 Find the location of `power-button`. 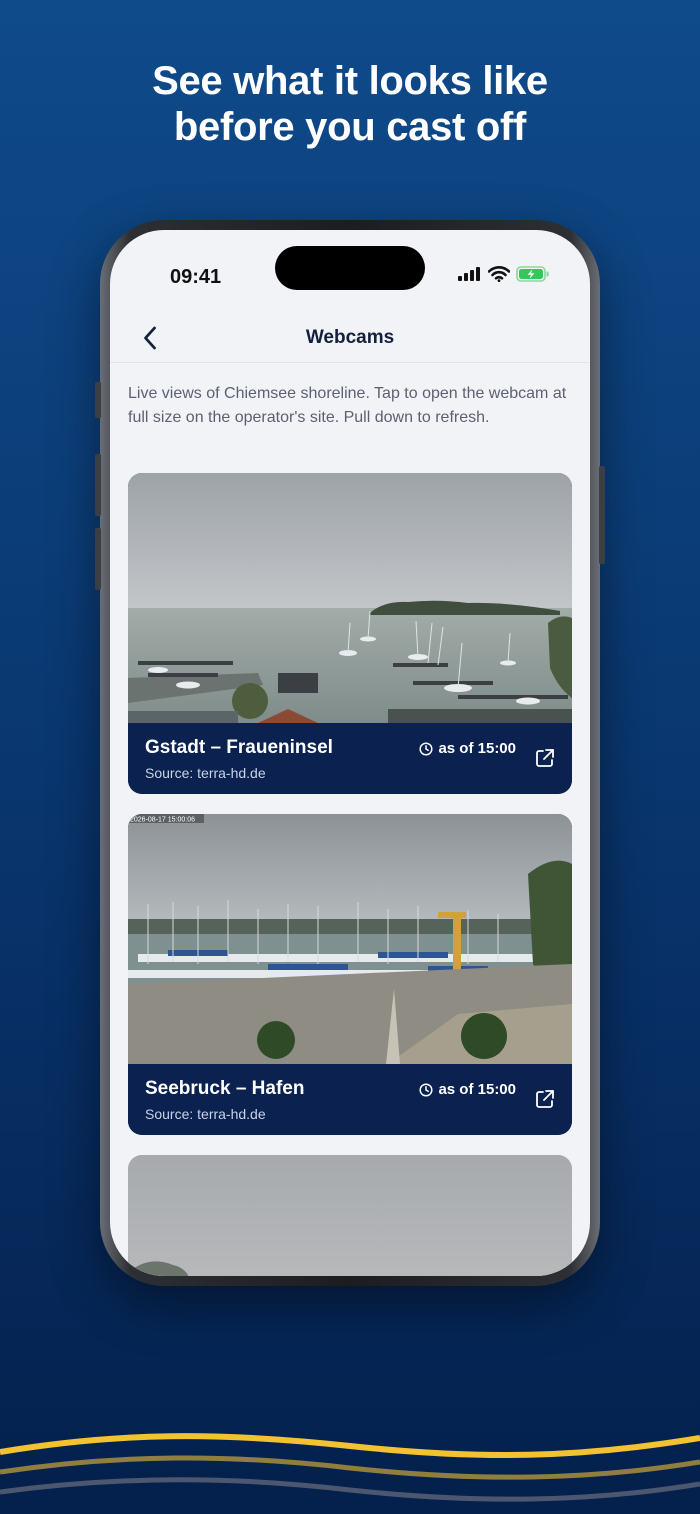

power-button is located at coordinates (602, 515).